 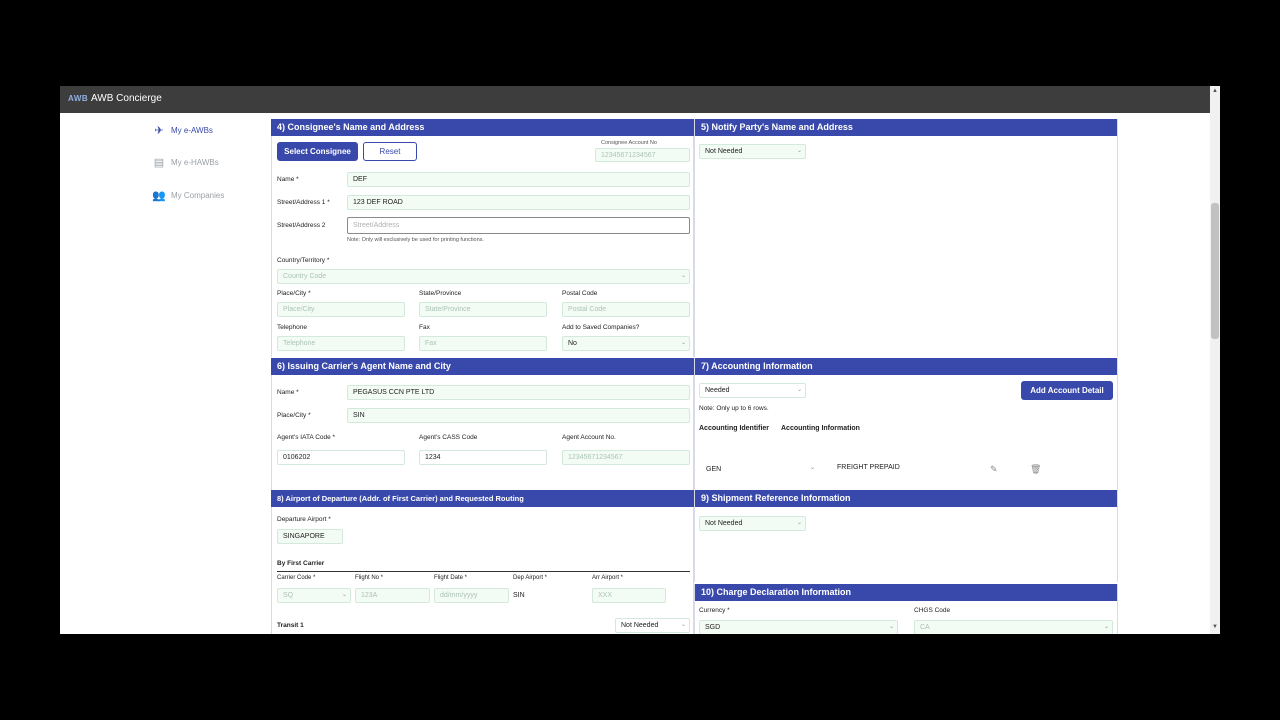 I want to click on agent-account-label: Agent Account No., so click(x=589, y=437).